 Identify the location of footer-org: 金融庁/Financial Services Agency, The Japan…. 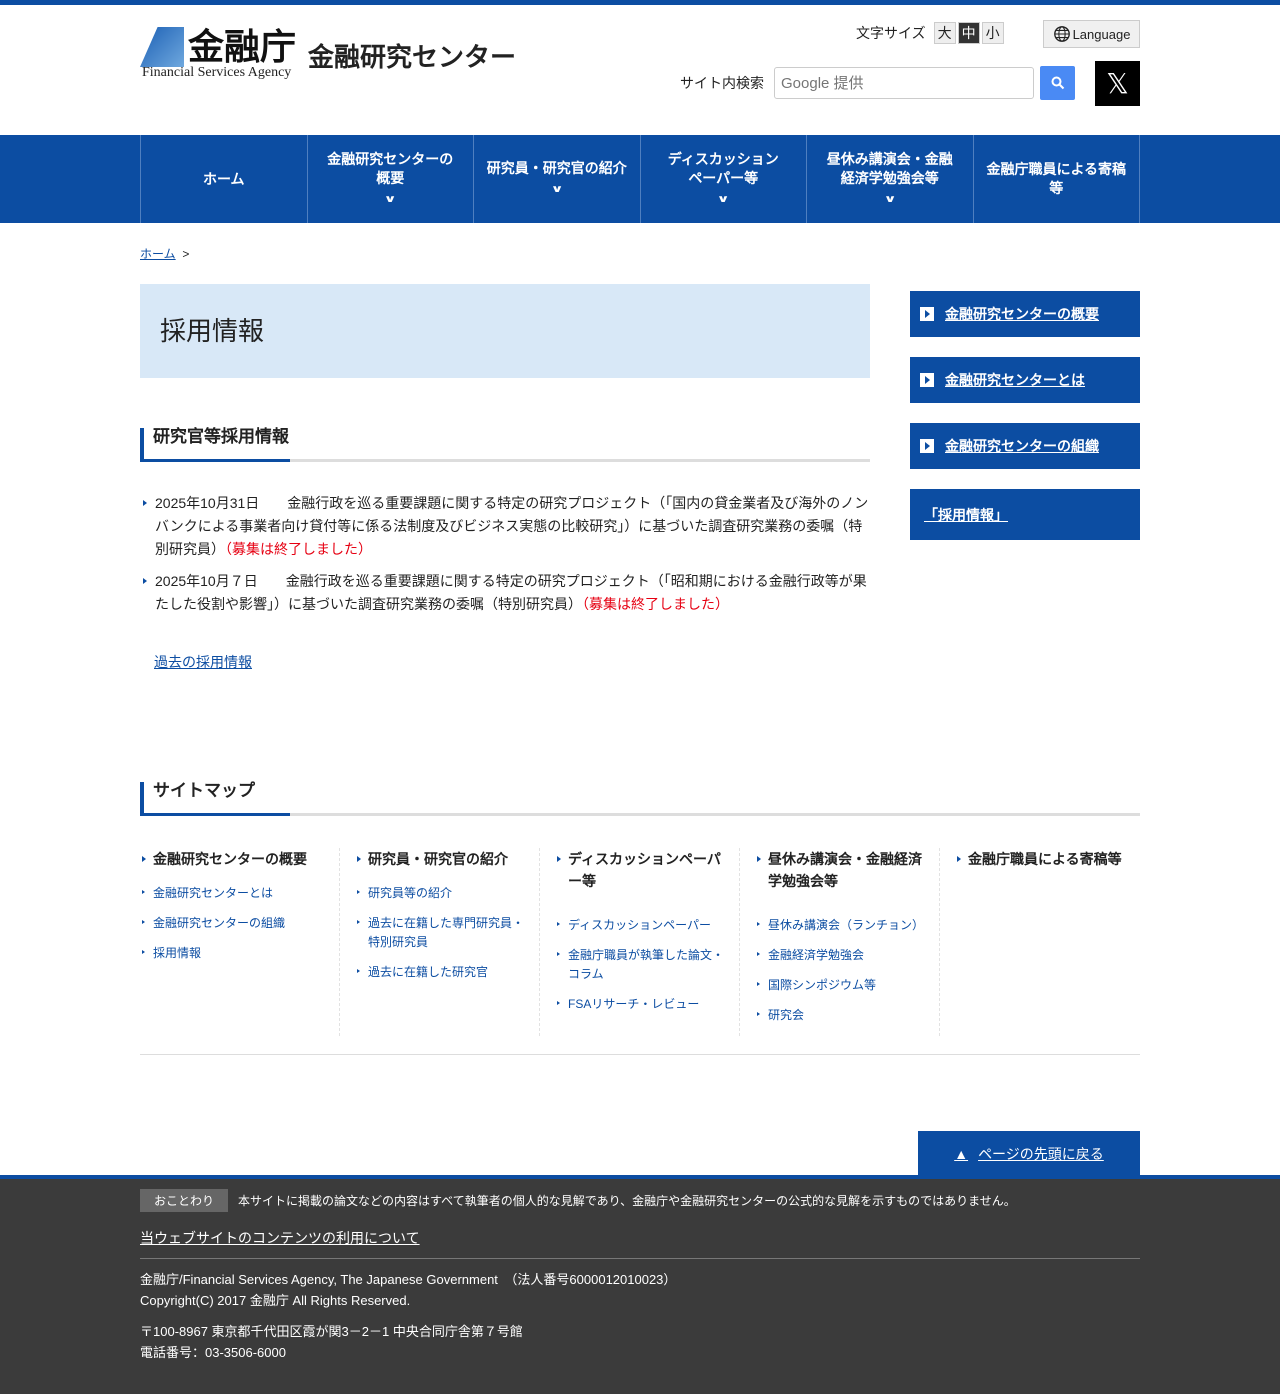
(408, 1279).